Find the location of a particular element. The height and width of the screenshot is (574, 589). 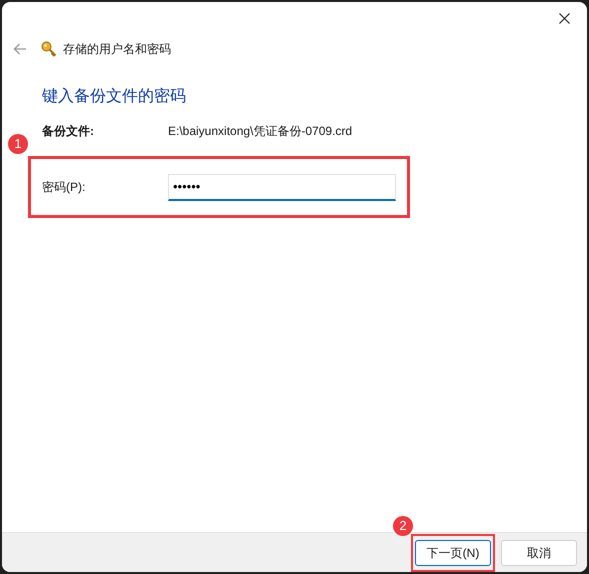

back-arrow-icon is located at coordinates (20, 49).